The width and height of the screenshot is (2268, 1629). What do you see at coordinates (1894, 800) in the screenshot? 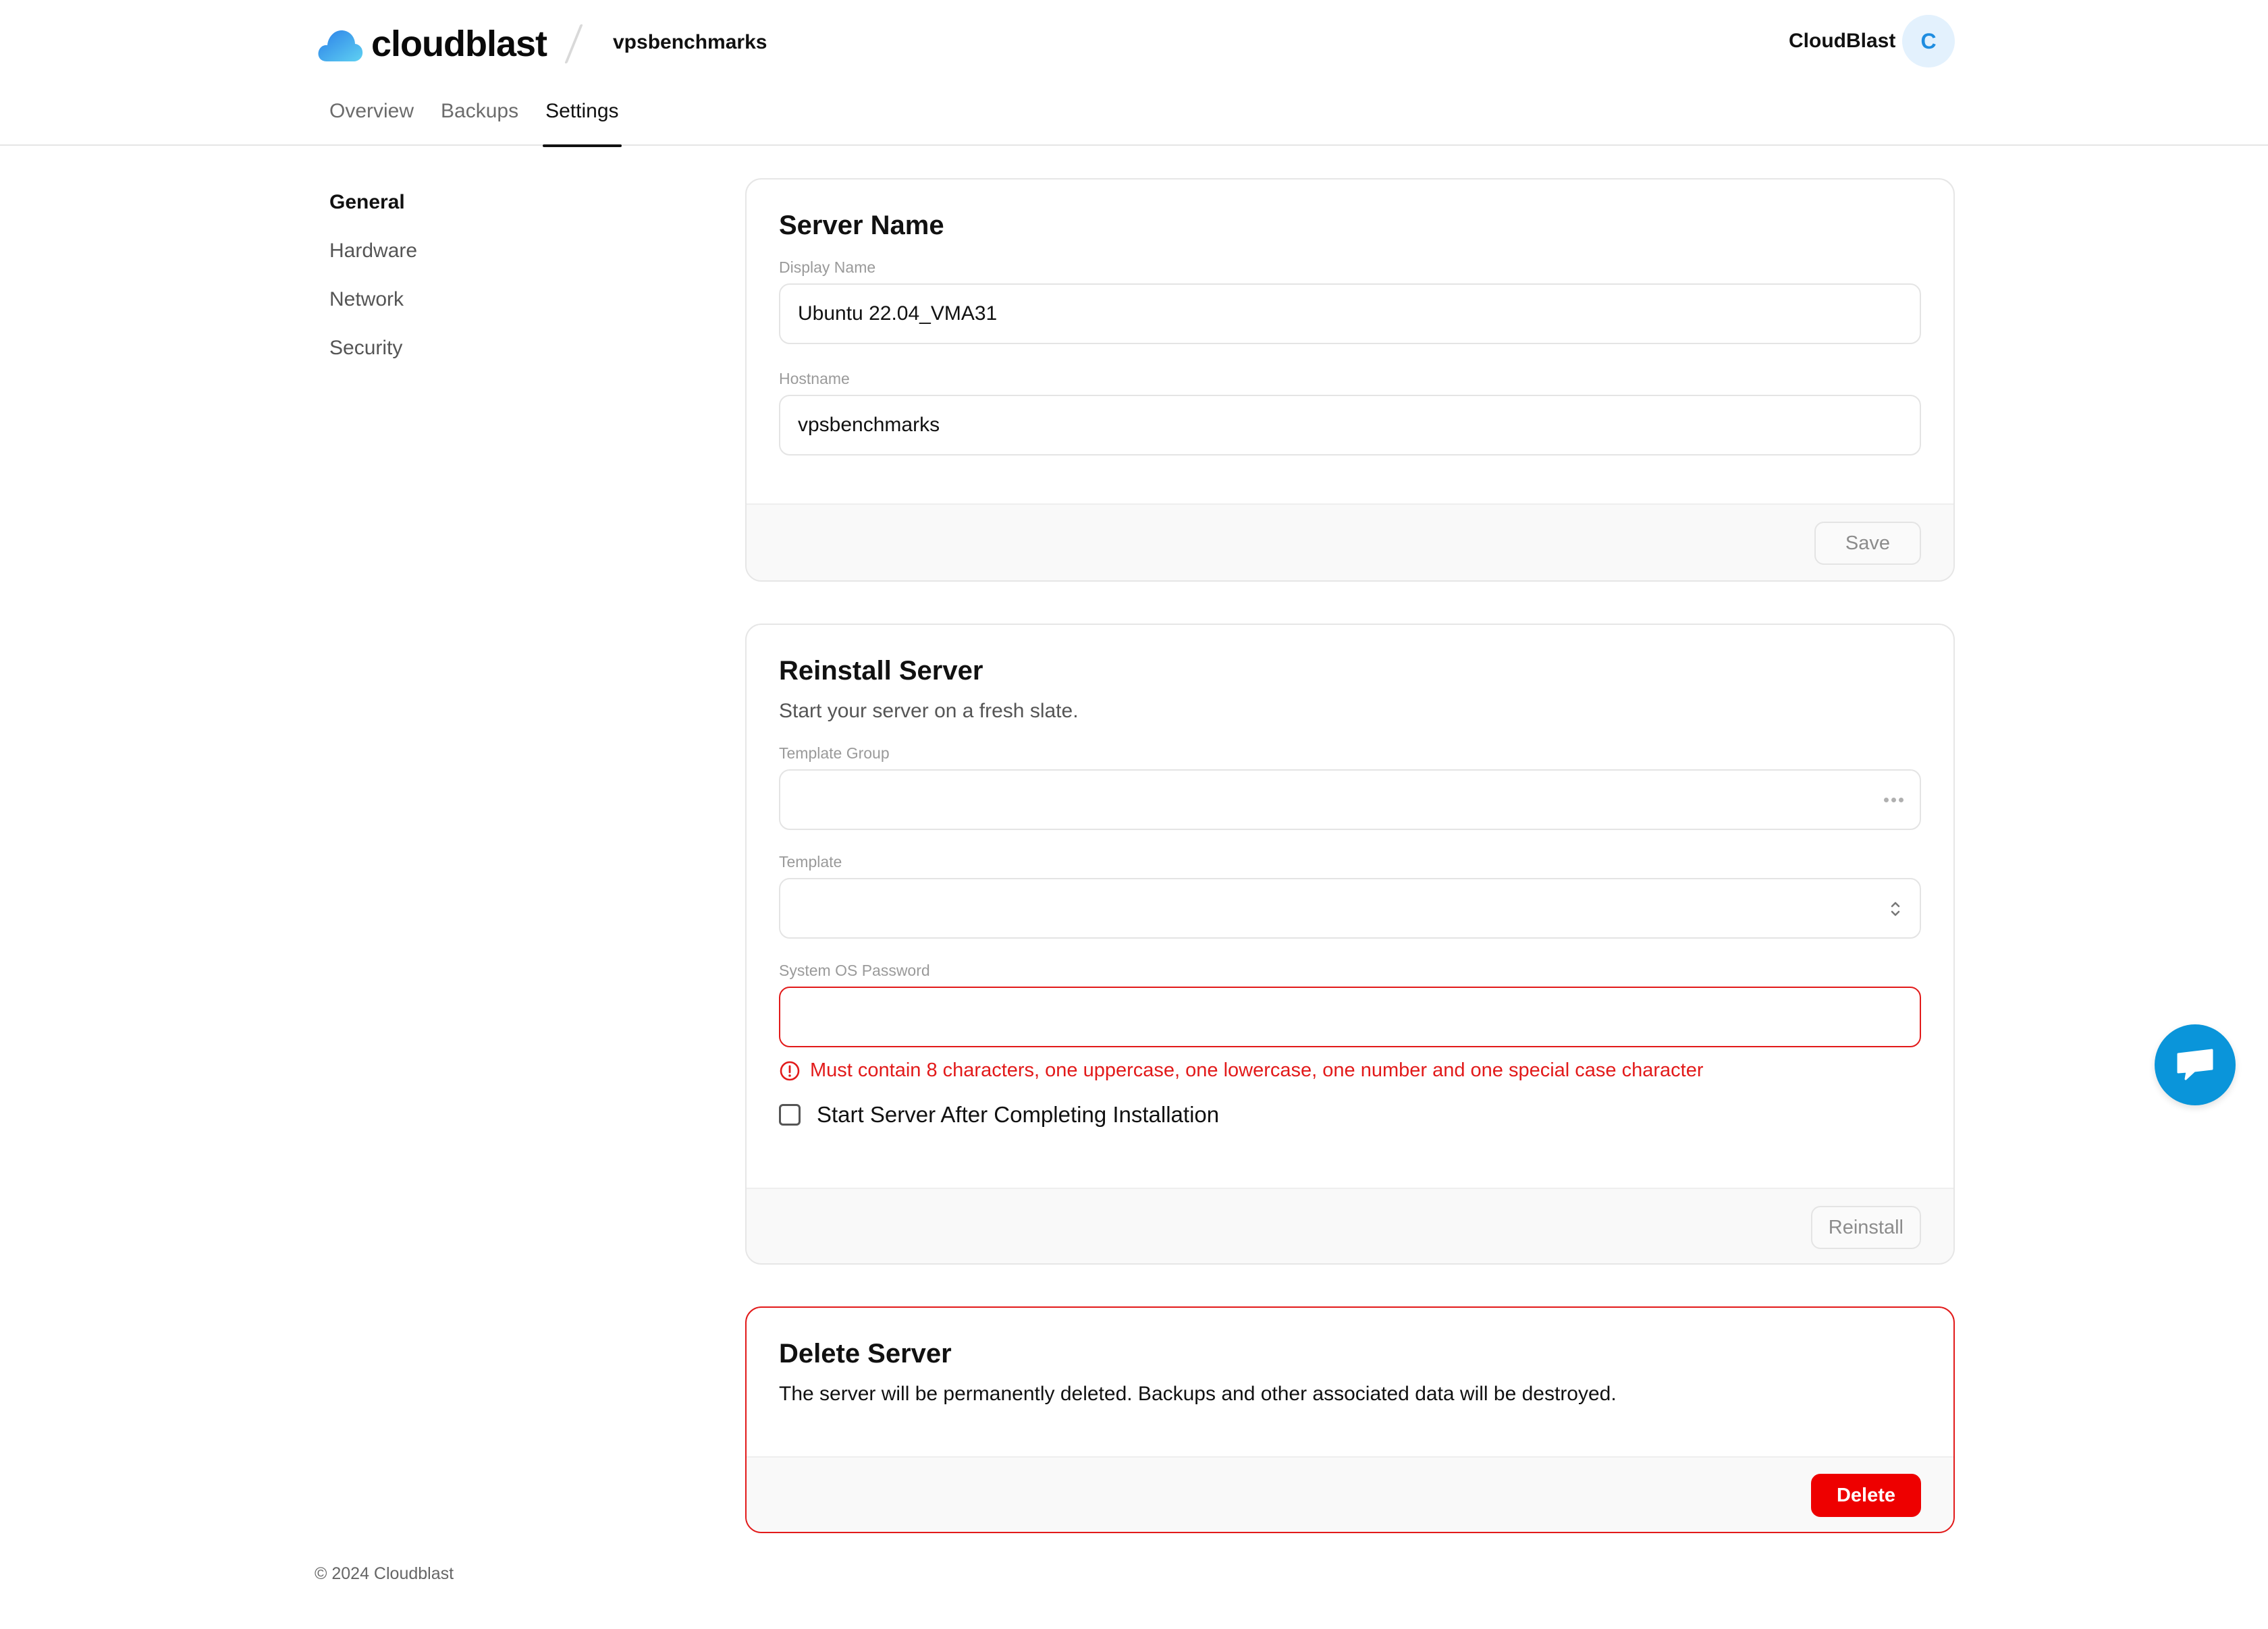
I see `loading-dots-icon` at bounding box center [1894, 800].